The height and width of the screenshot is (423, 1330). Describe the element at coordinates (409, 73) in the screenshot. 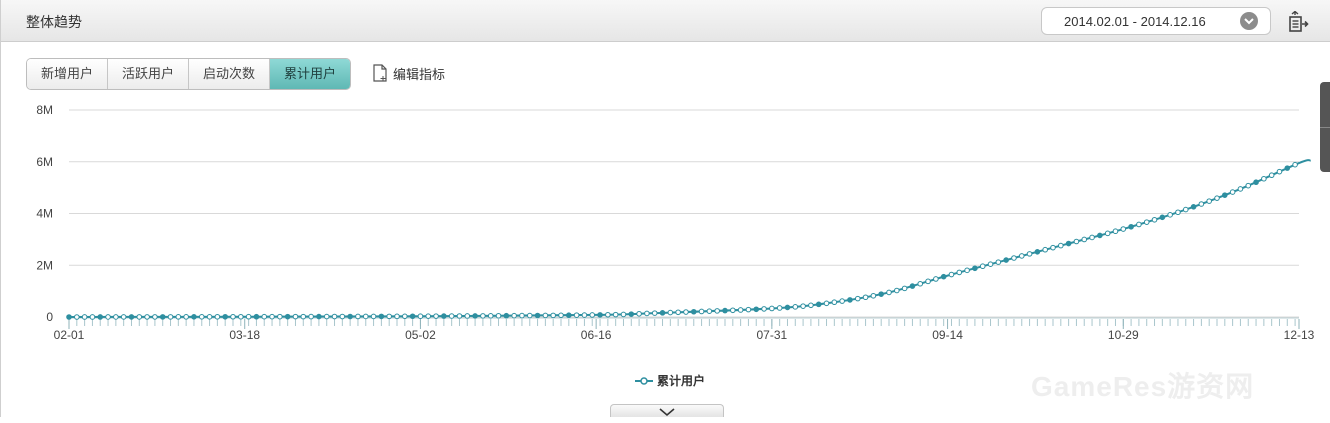

I see `edit-metric-button: 编辑指标` at that location.